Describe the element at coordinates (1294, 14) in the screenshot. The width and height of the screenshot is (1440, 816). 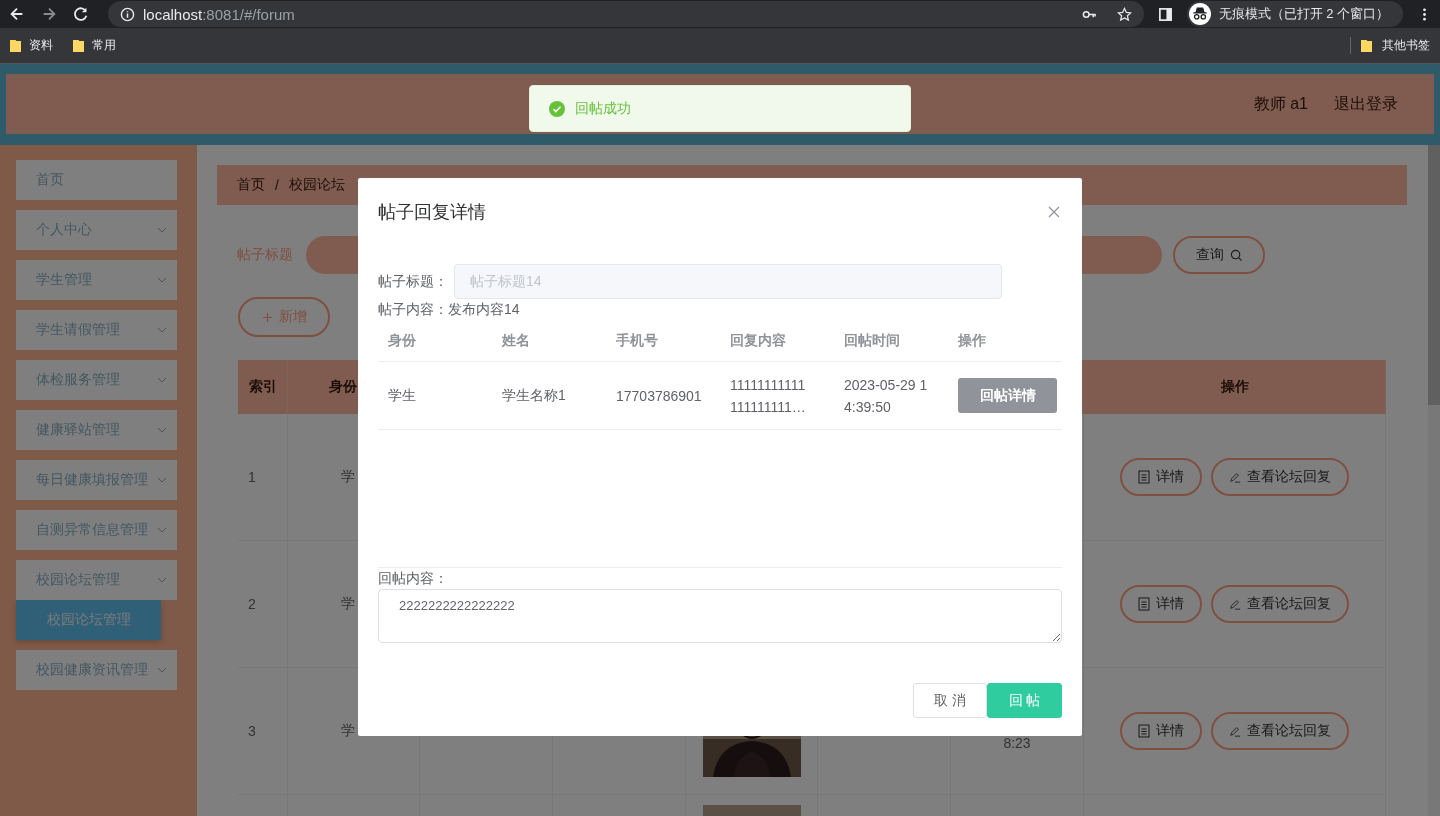
I see `incognito-badge: 无痕模式（已打开 2 个窗口）` at that location.